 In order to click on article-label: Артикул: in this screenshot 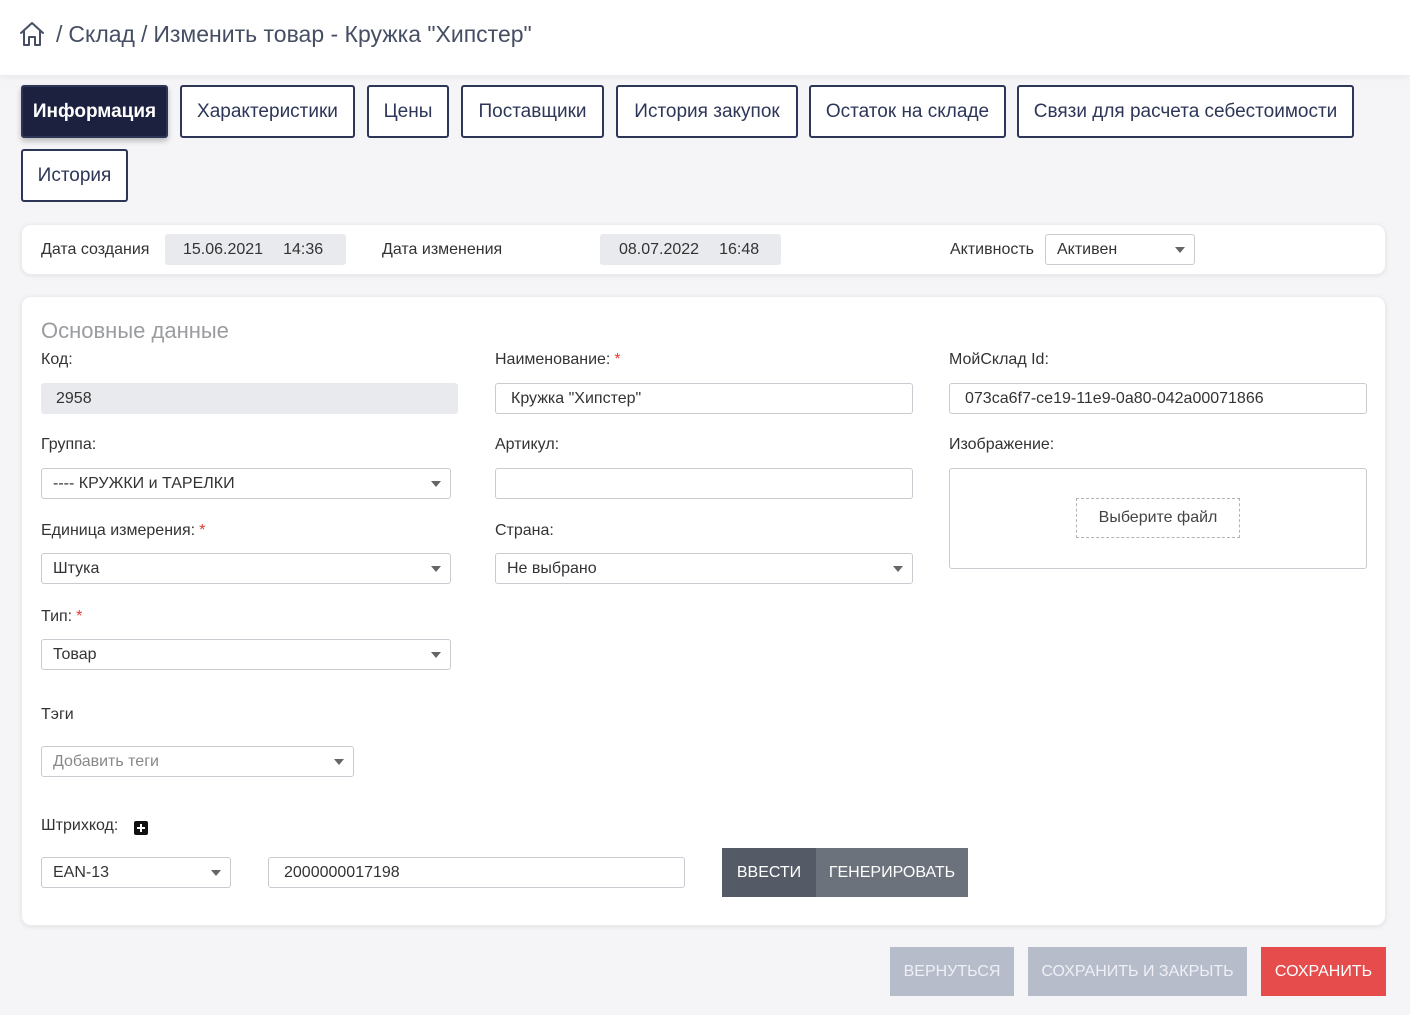, I will do `click(527, 444)`.